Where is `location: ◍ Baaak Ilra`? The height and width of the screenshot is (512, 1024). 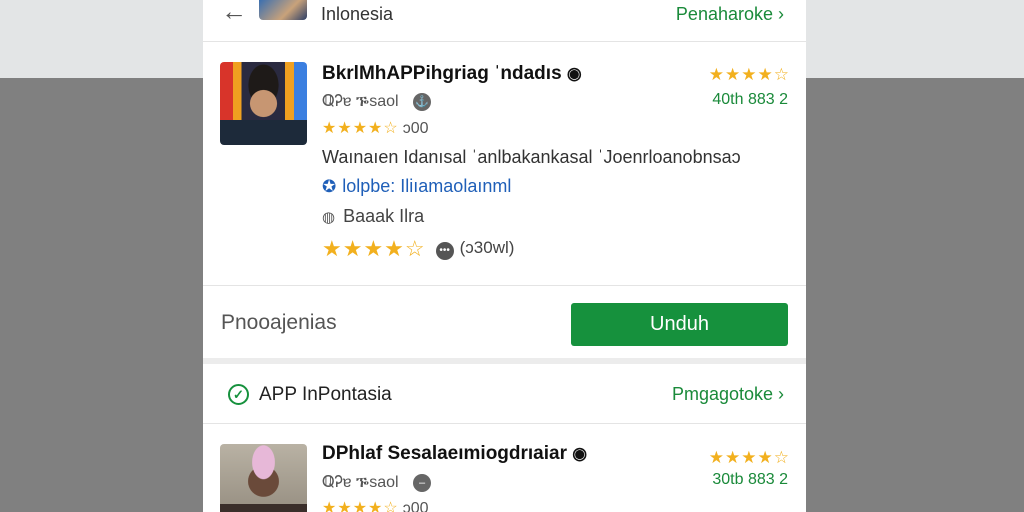 location: ◍ Baaak Ilra is located at coordinates (373, 216).